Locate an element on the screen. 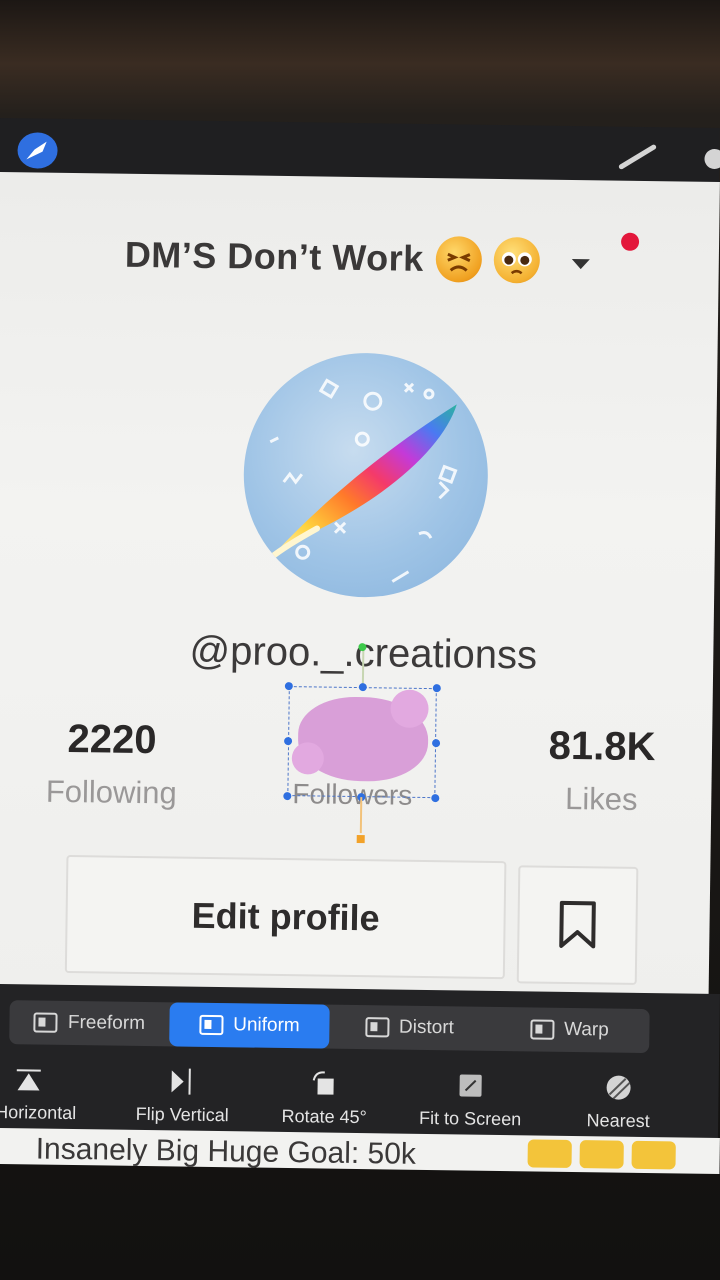 The width and height of the screenshot is (720, 1280). profile-title-row: DM’S Don’t Work is located at coordinates (357, 258).